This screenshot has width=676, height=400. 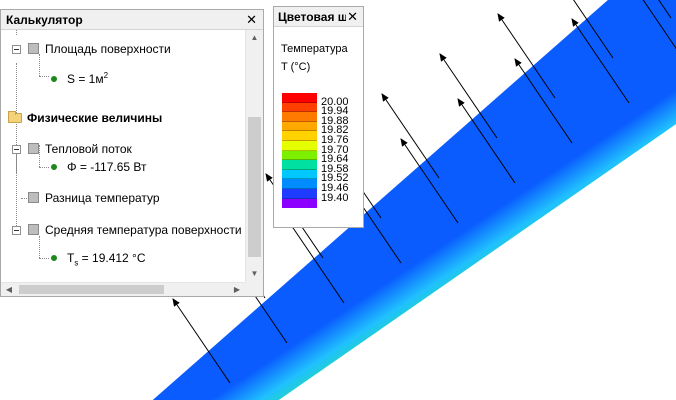 I want to click on calculator-titlebar: Калькулятор ✕, so click(x=132, y=20).